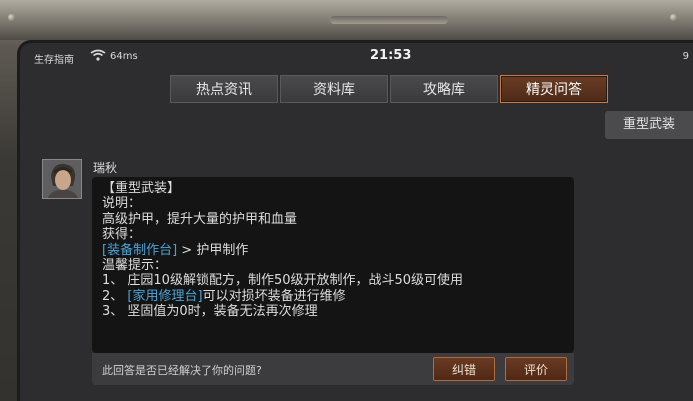 This screenshot has width=693, height=401. I want to click on avatar, so click(62, 179).